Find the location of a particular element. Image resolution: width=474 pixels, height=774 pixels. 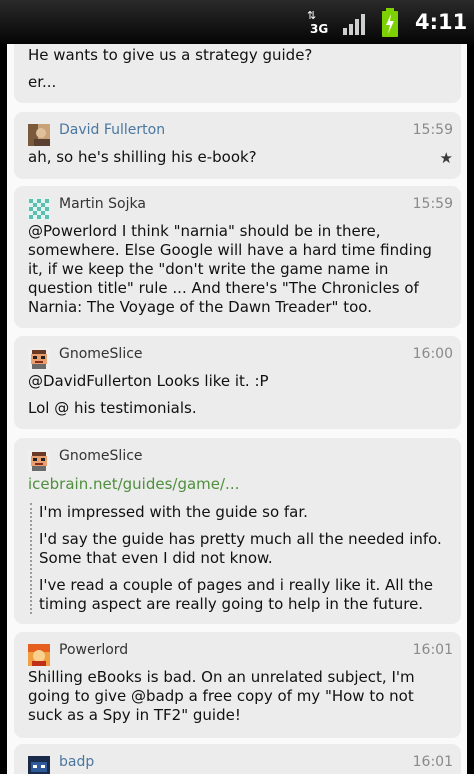

chat-message: badp 16:01 is located at coordinates (237, 759).